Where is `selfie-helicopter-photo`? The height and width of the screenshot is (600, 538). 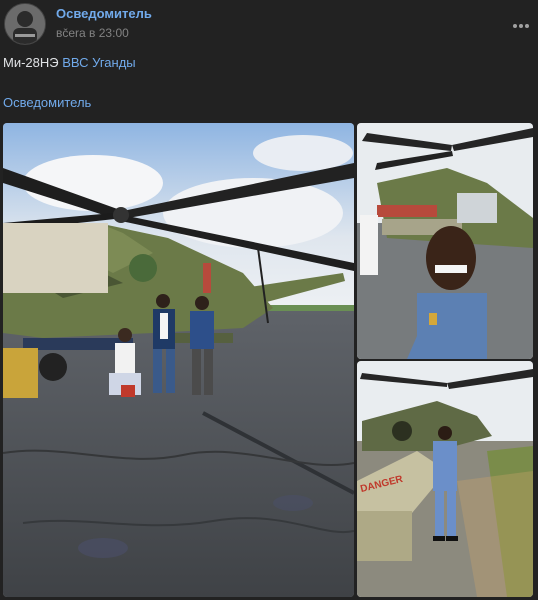 selfie-helicopter-photo is located at coordinates (445, 241).